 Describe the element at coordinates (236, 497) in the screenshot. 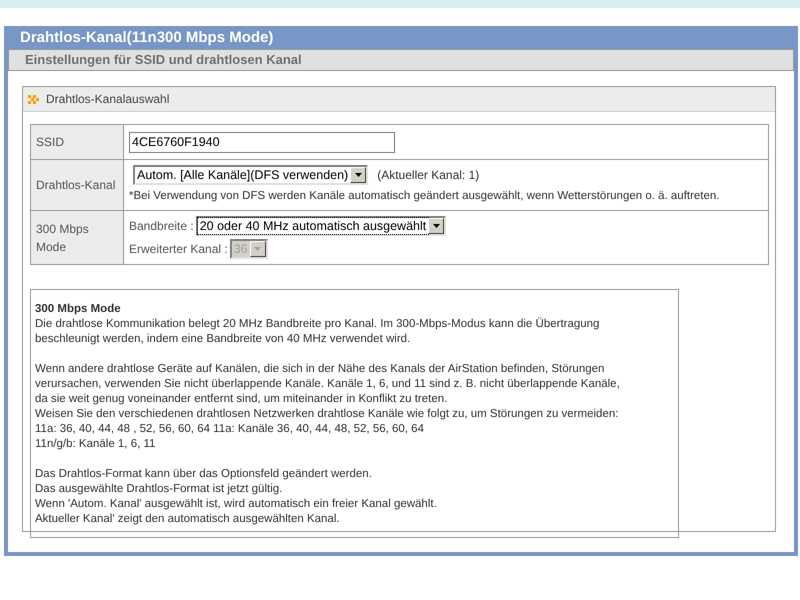

I see `help-paragraph: Das Drahtlos-Format kann über das Optionsfeld geändert werden. Das ausgewählte Drahtlos-Format ist jetzt gültig. Wenn 'Autom. Kanal' ausgewählt ist, wird automatisch ein freier Kanal gewählt. Aktueller Kanal' zeigt den automatisch ausgewählten Kanal.` at that location.